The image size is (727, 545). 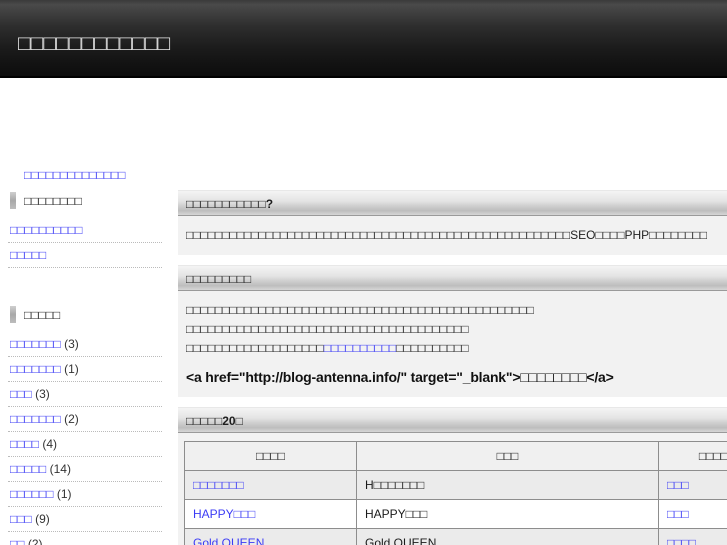 What do you see at coordinates (85, 419) in the screenshot?
I see `sidebar-item-category-3: □□□□□□□ (2)` at bounding box center [85, 419].